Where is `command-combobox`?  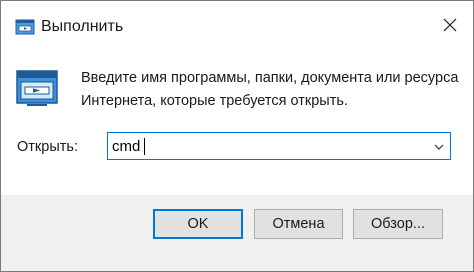
command-combobox is located at coordinates (279, 146).